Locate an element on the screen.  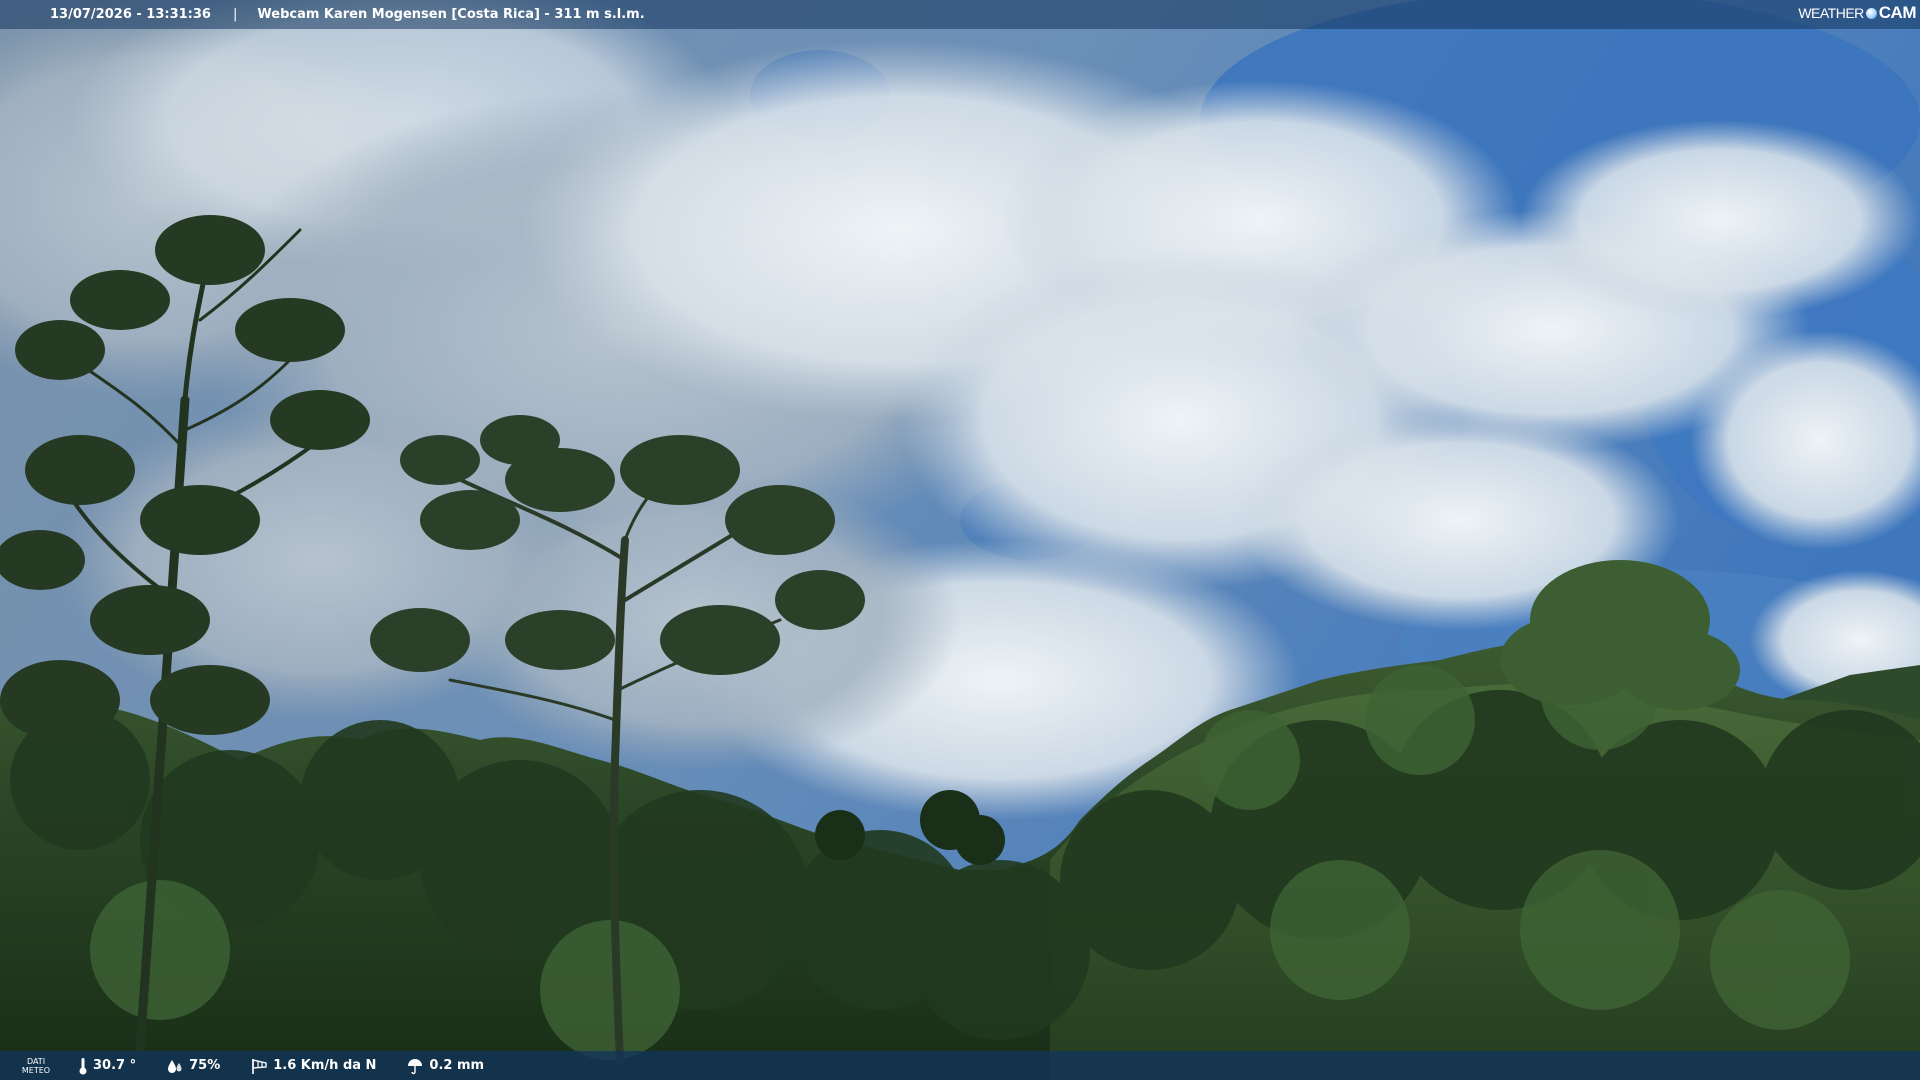
wind-value: 1.6 Km/h da N is located at coordinates (325, 1065).